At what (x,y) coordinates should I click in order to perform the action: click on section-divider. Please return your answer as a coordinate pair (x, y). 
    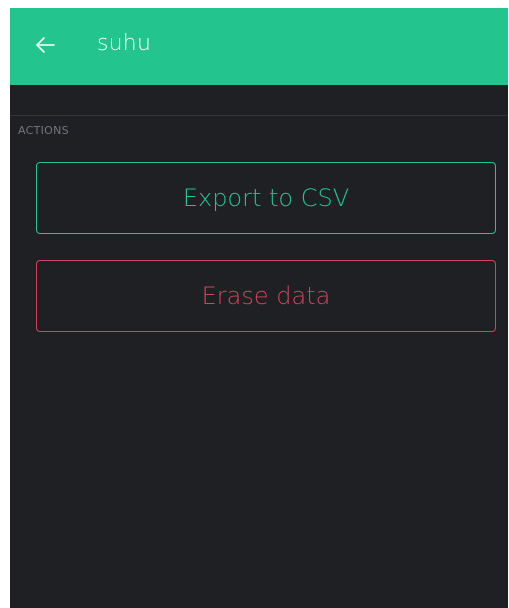
    Looking at the image, I should click on (259, 115).